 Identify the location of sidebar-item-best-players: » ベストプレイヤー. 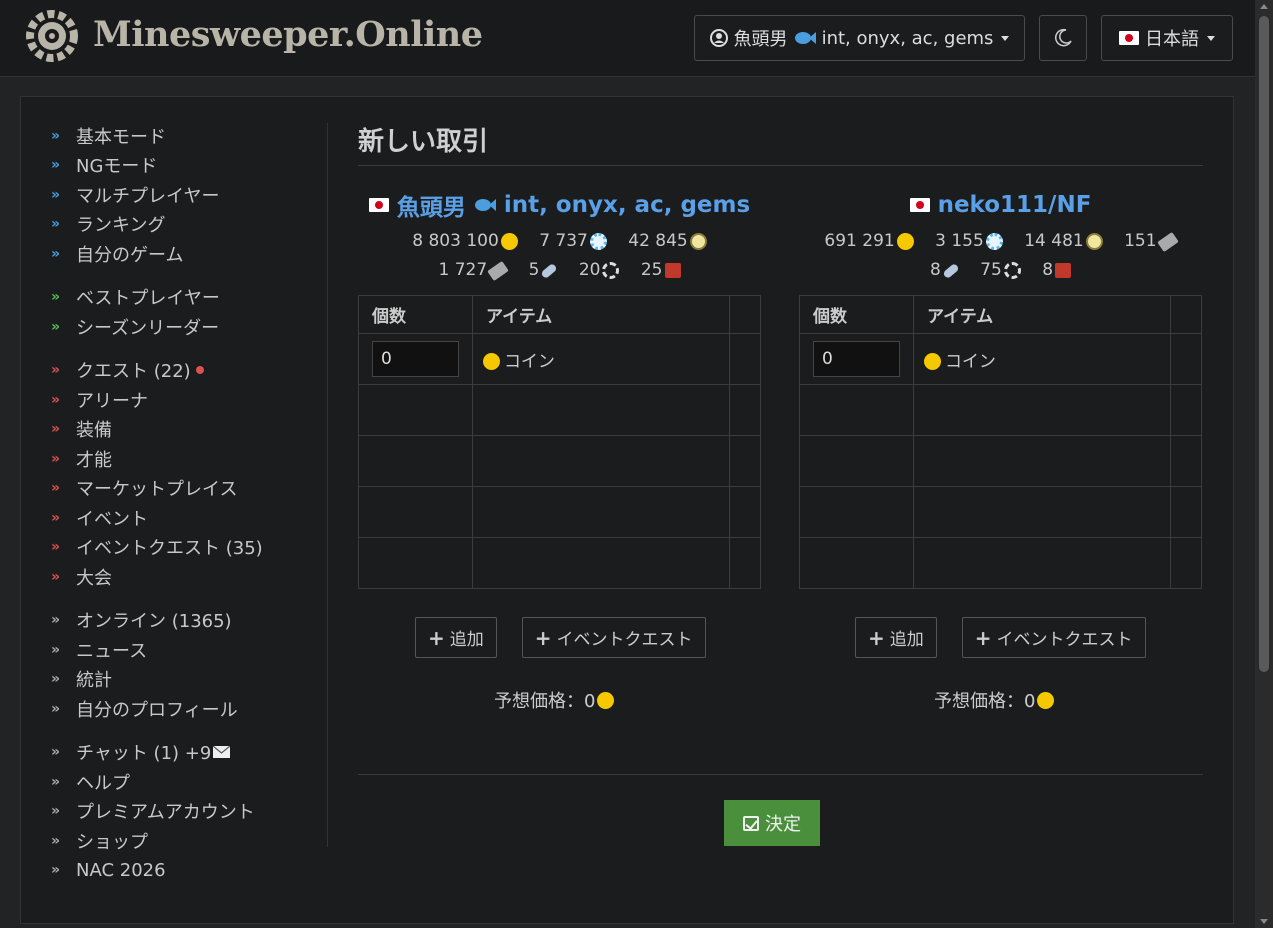
(171, 298).